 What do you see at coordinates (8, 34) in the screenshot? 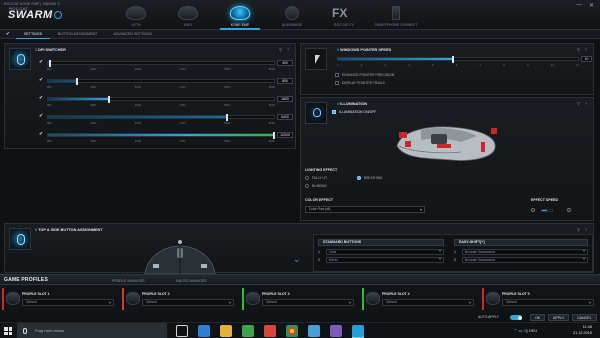
I see `tab-check: ✔` at bounding box center [8, 34].